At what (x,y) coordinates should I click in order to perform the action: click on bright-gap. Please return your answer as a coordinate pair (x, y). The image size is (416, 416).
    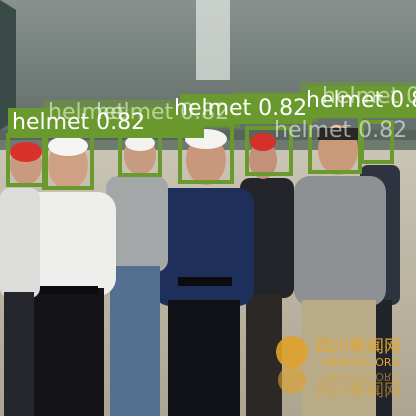
    Looking at the image, I should click on (213, 40).